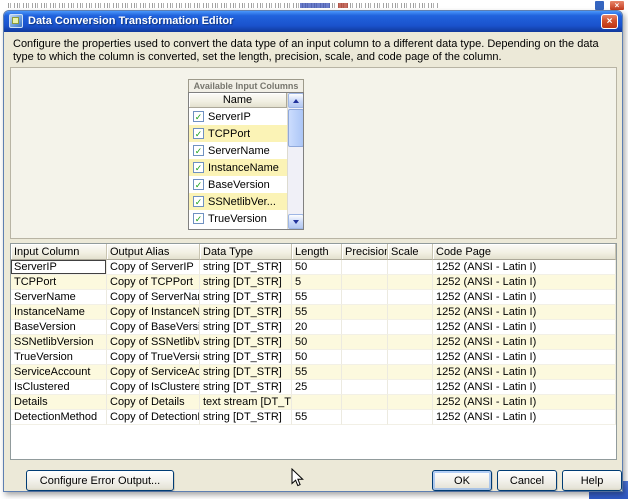  I want to click on grid-cell: BaseVersion, so click(59, 327).